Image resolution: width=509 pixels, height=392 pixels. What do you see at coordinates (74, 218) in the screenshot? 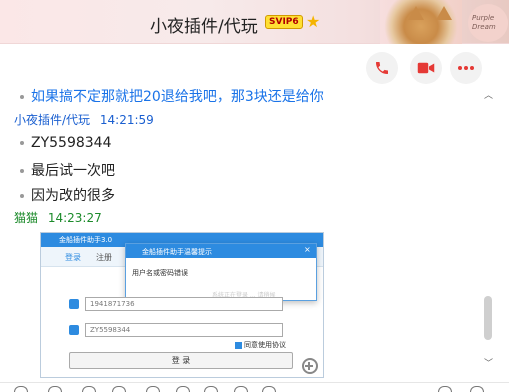
I see `message-time: 14:23:27` at bounding box center [74, 218].